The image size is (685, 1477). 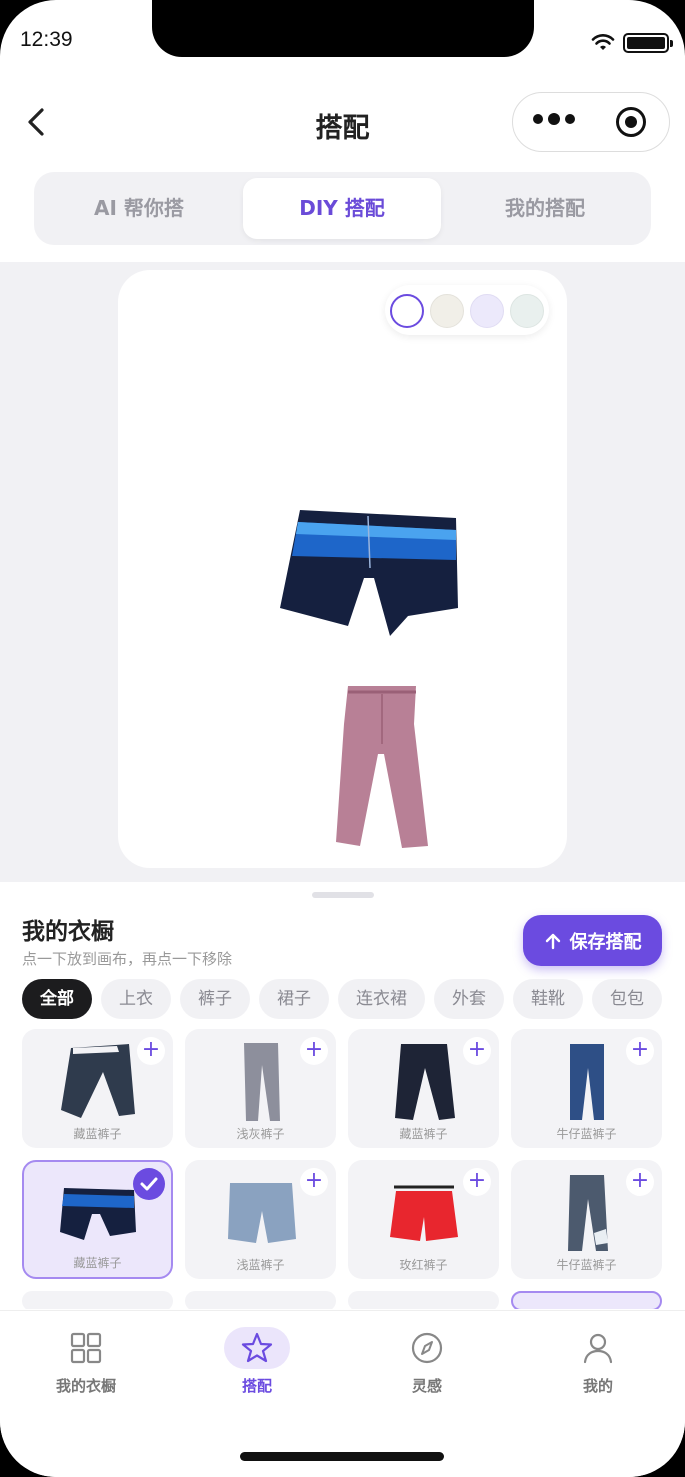 I want to click on background-color-picker, so click(x=467, y=310).